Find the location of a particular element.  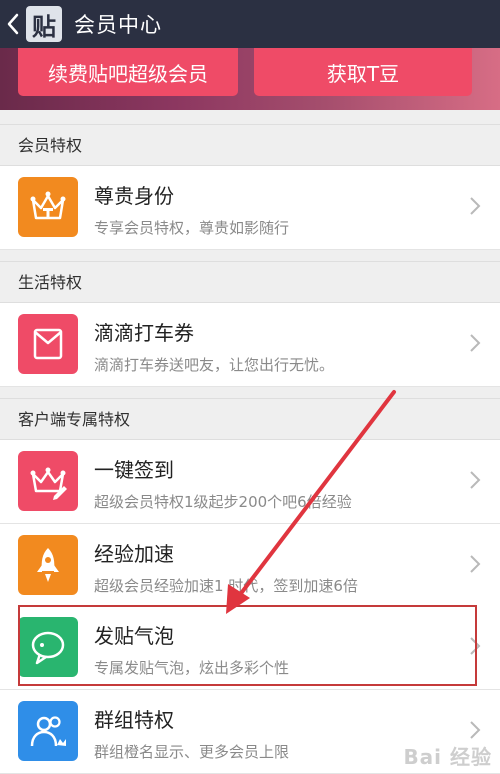

row-title: 尊贵身份 is located at coordinates (134, 196).